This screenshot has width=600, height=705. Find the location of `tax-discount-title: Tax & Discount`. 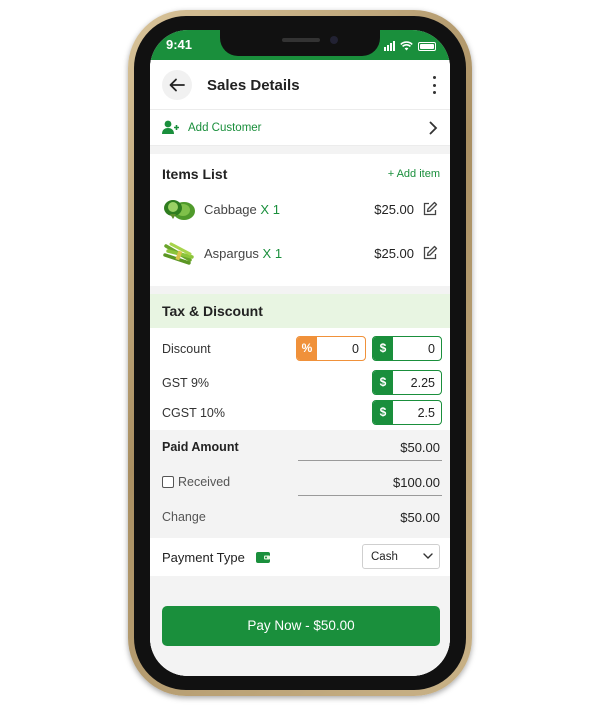

tax-discount-title: Tax & Discount is located at coordinates (212, 311).